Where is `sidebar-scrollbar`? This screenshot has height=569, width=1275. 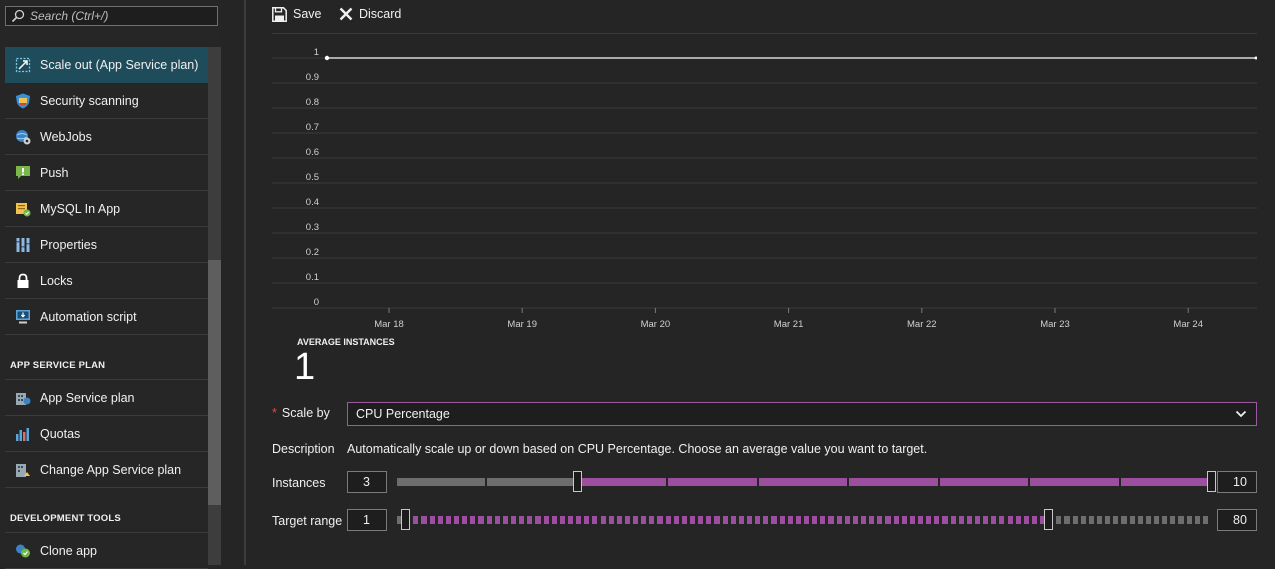 sidebar-scrollbar is located at coordinates (214, 306).